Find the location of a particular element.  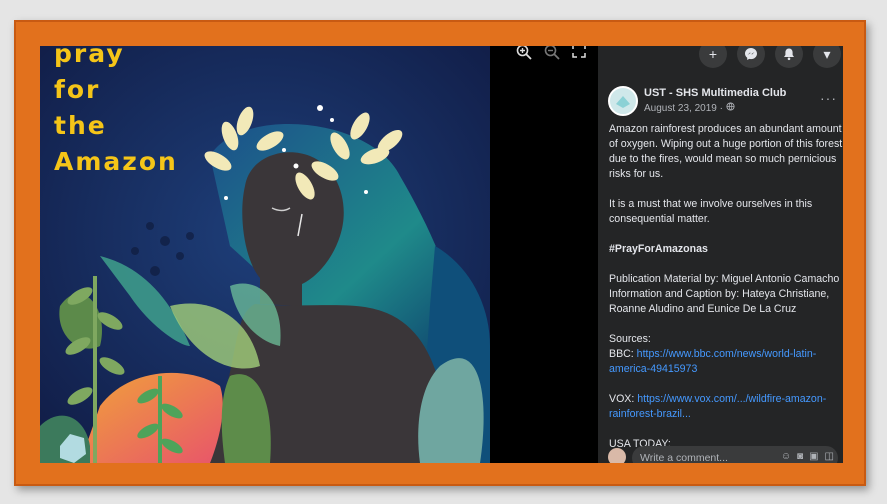

emoji-icon: ☺ is located at coordinates (786, 456).